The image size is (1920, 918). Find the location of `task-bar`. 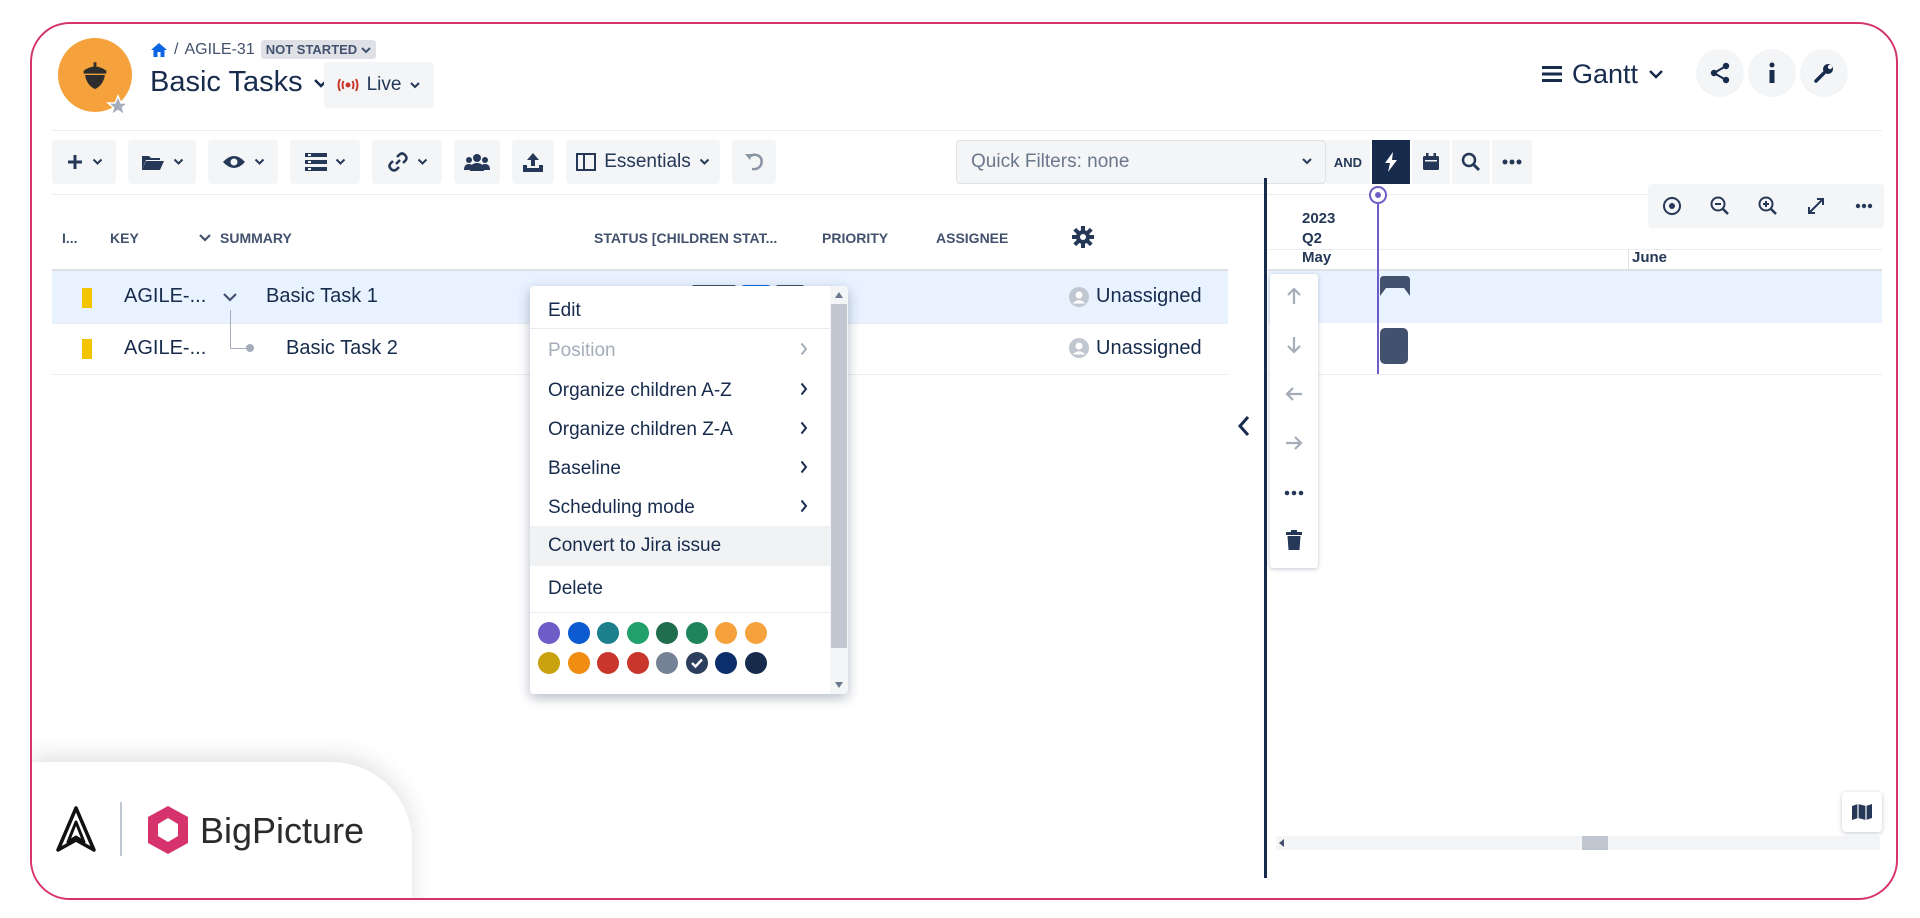

task-bar is located at coordinates (1394, 346).